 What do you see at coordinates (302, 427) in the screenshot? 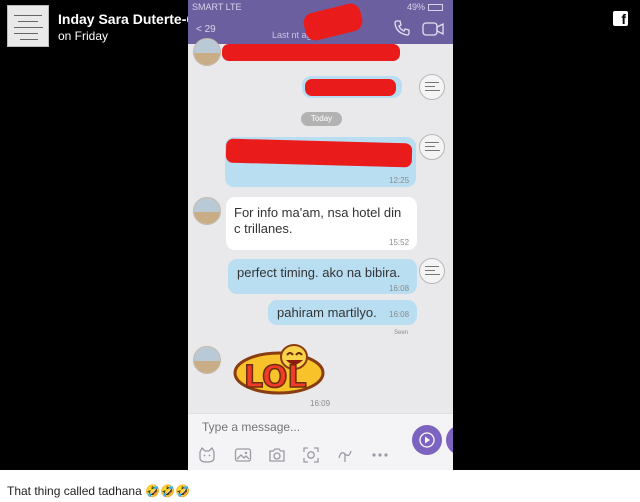
I see `message-input` at bounding box center [302, 427].